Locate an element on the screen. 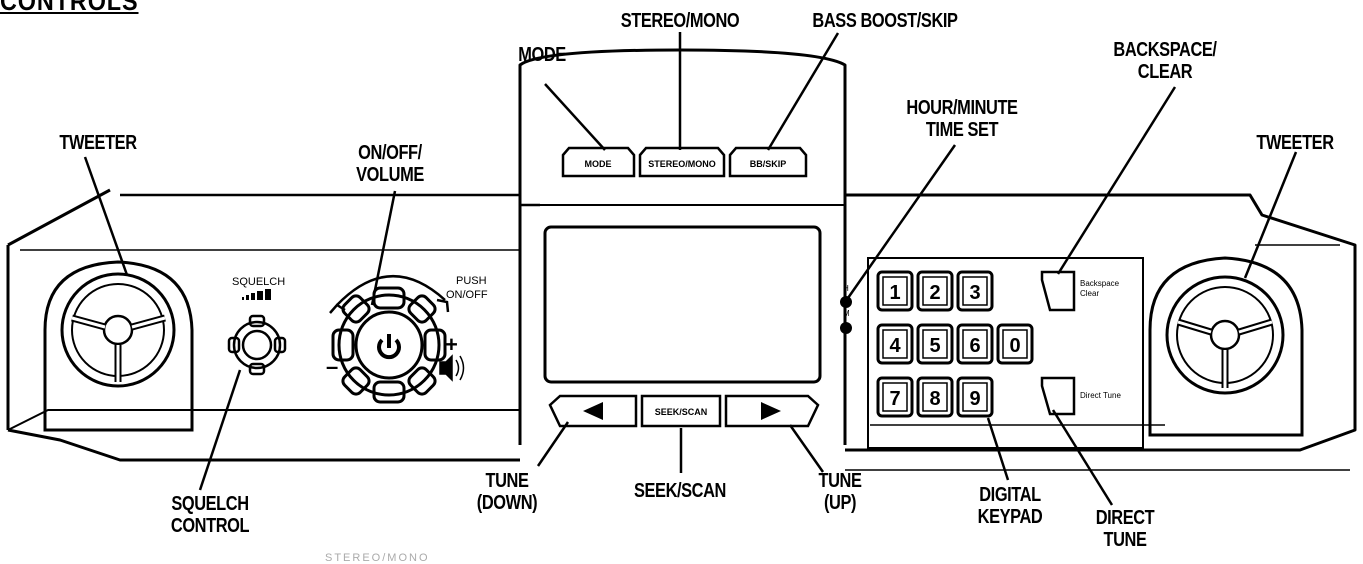 This screenshot has height=564, width=1363. keypad-key-label: 4 is located at coordinates (895, 346).